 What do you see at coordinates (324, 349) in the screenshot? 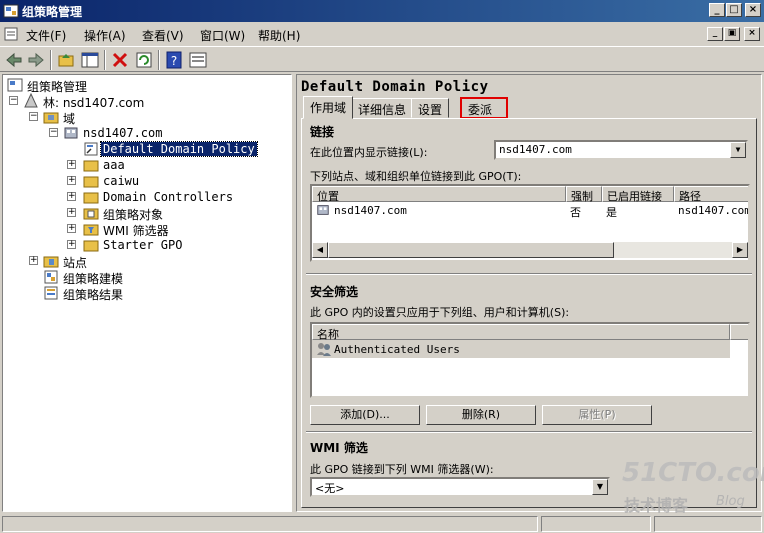
I see `users-group-icon` at bounding box center [324, 349].